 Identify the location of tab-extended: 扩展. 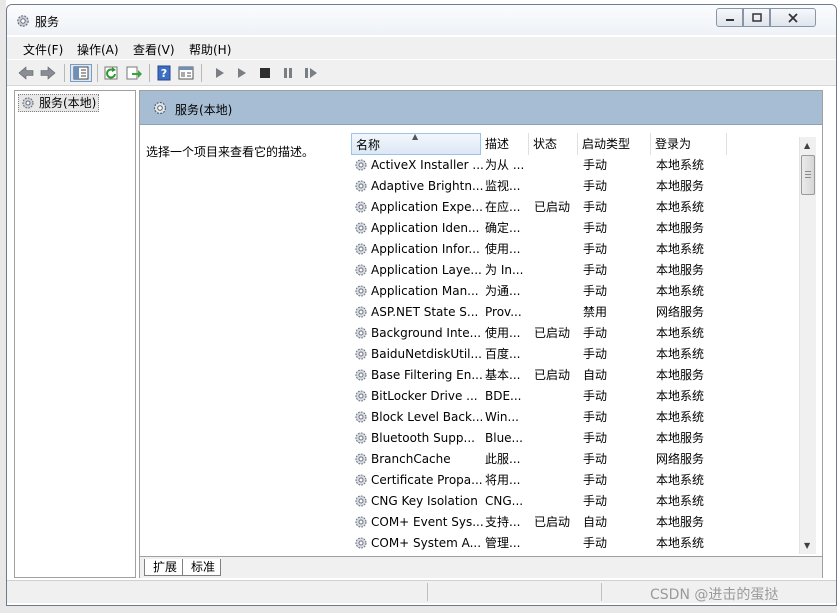
(164, 567).